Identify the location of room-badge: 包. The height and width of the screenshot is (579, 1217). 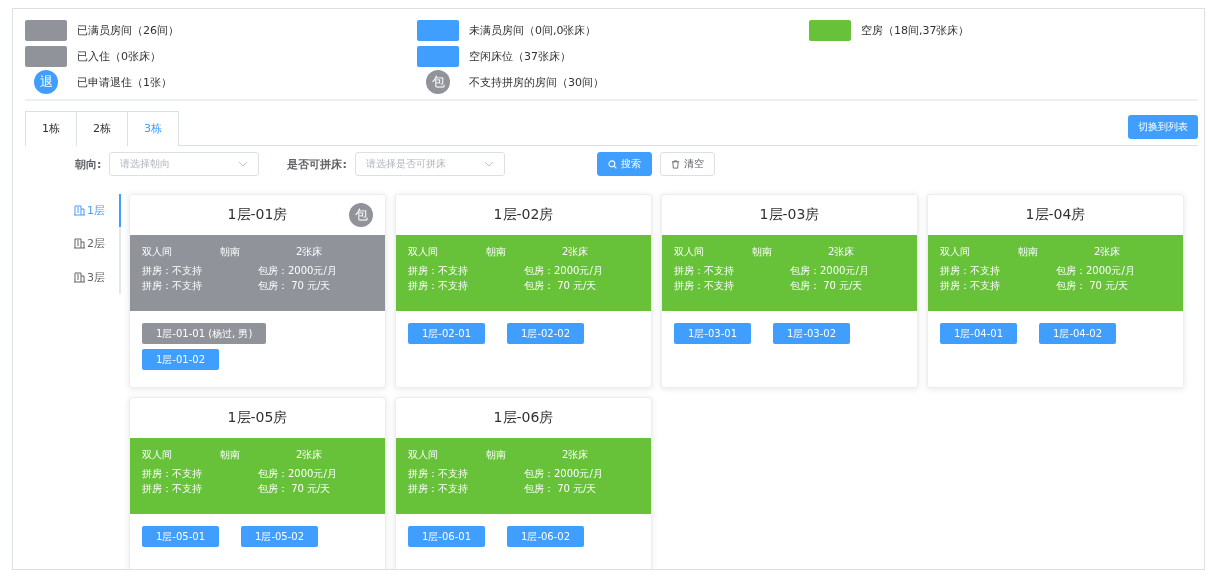
(361, 215).